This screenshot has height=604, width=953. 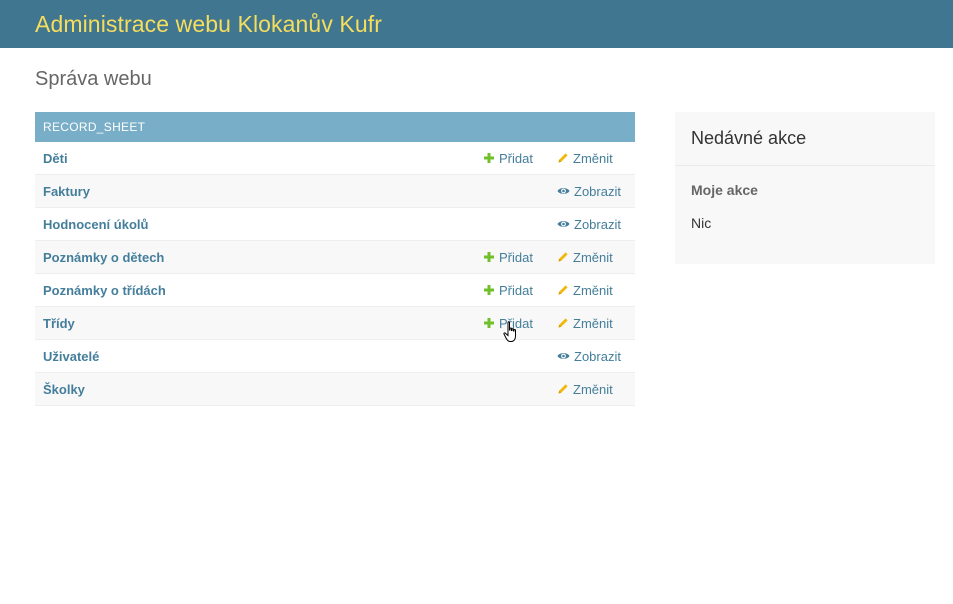 What do you see at coordinates (724, 190) in the screenshot?
I see `my-actions-heading: Moje akce` at bounding box center [724, 190].